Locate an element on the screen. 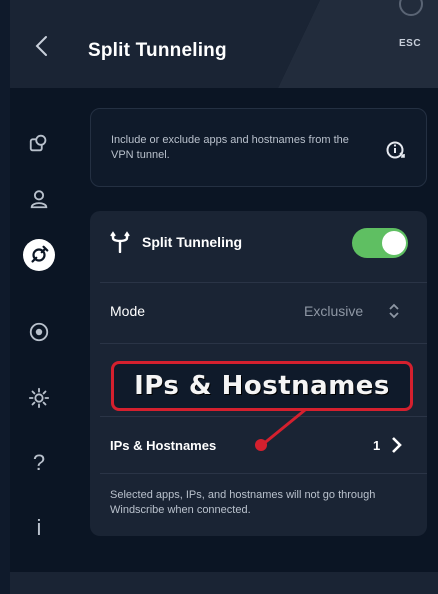 The image size is (438, 594). toggle-knob is located at coordinates (394, 243).